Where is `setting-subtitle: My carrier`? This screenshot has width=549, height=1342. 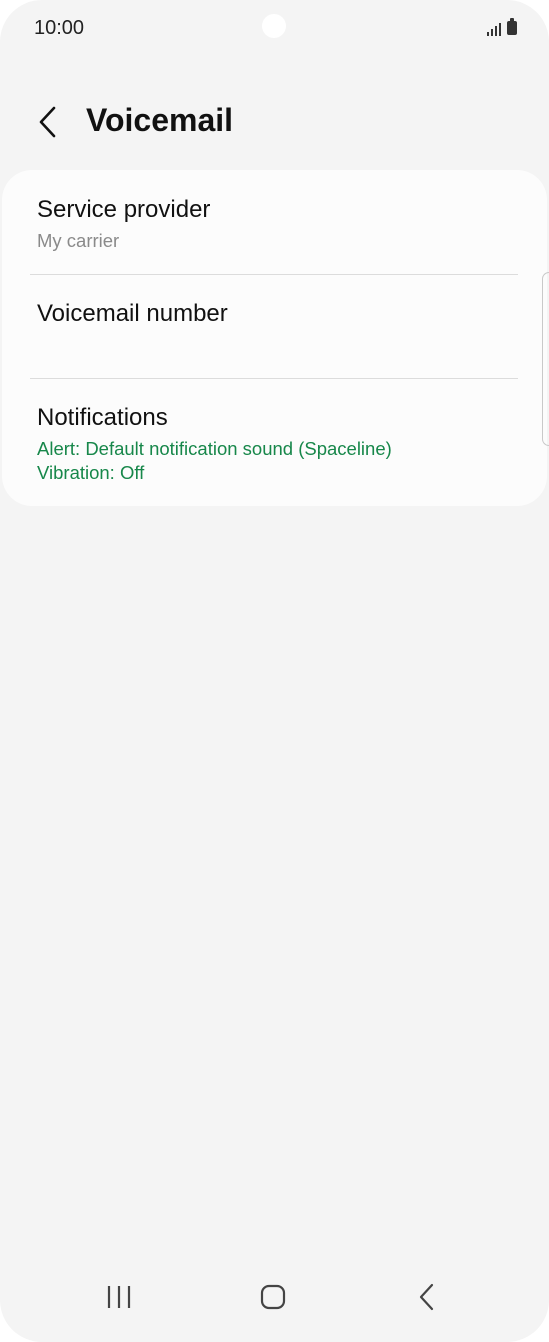 setting-subtitle: My carrier is located at coordinates (78, 240).